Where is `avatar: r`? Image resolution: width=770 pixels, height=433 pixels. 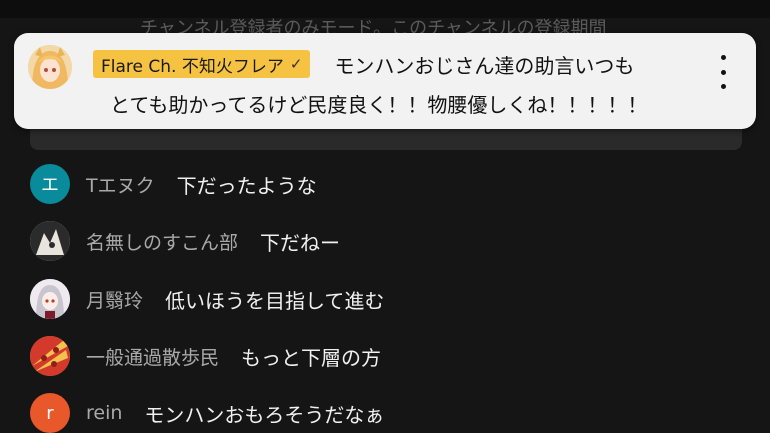 avatar: r is located at coordinates (50, 413).